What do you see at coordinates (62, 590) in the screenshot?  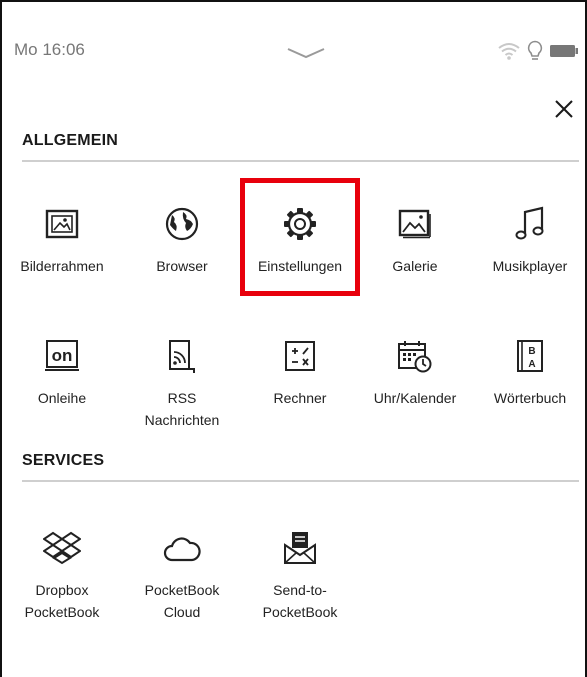 I see `app-label: Dropbox` at bounding box center [62, 590].